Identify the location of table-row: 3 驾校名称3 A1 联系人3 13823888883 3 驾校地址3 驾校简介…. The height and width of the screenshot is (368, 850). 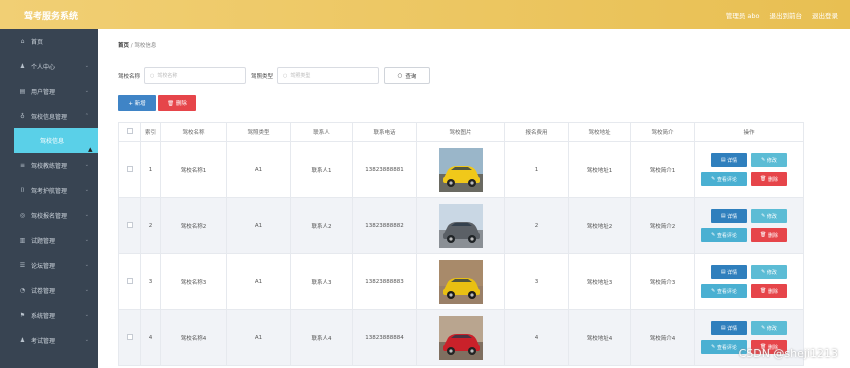
(461, 281).